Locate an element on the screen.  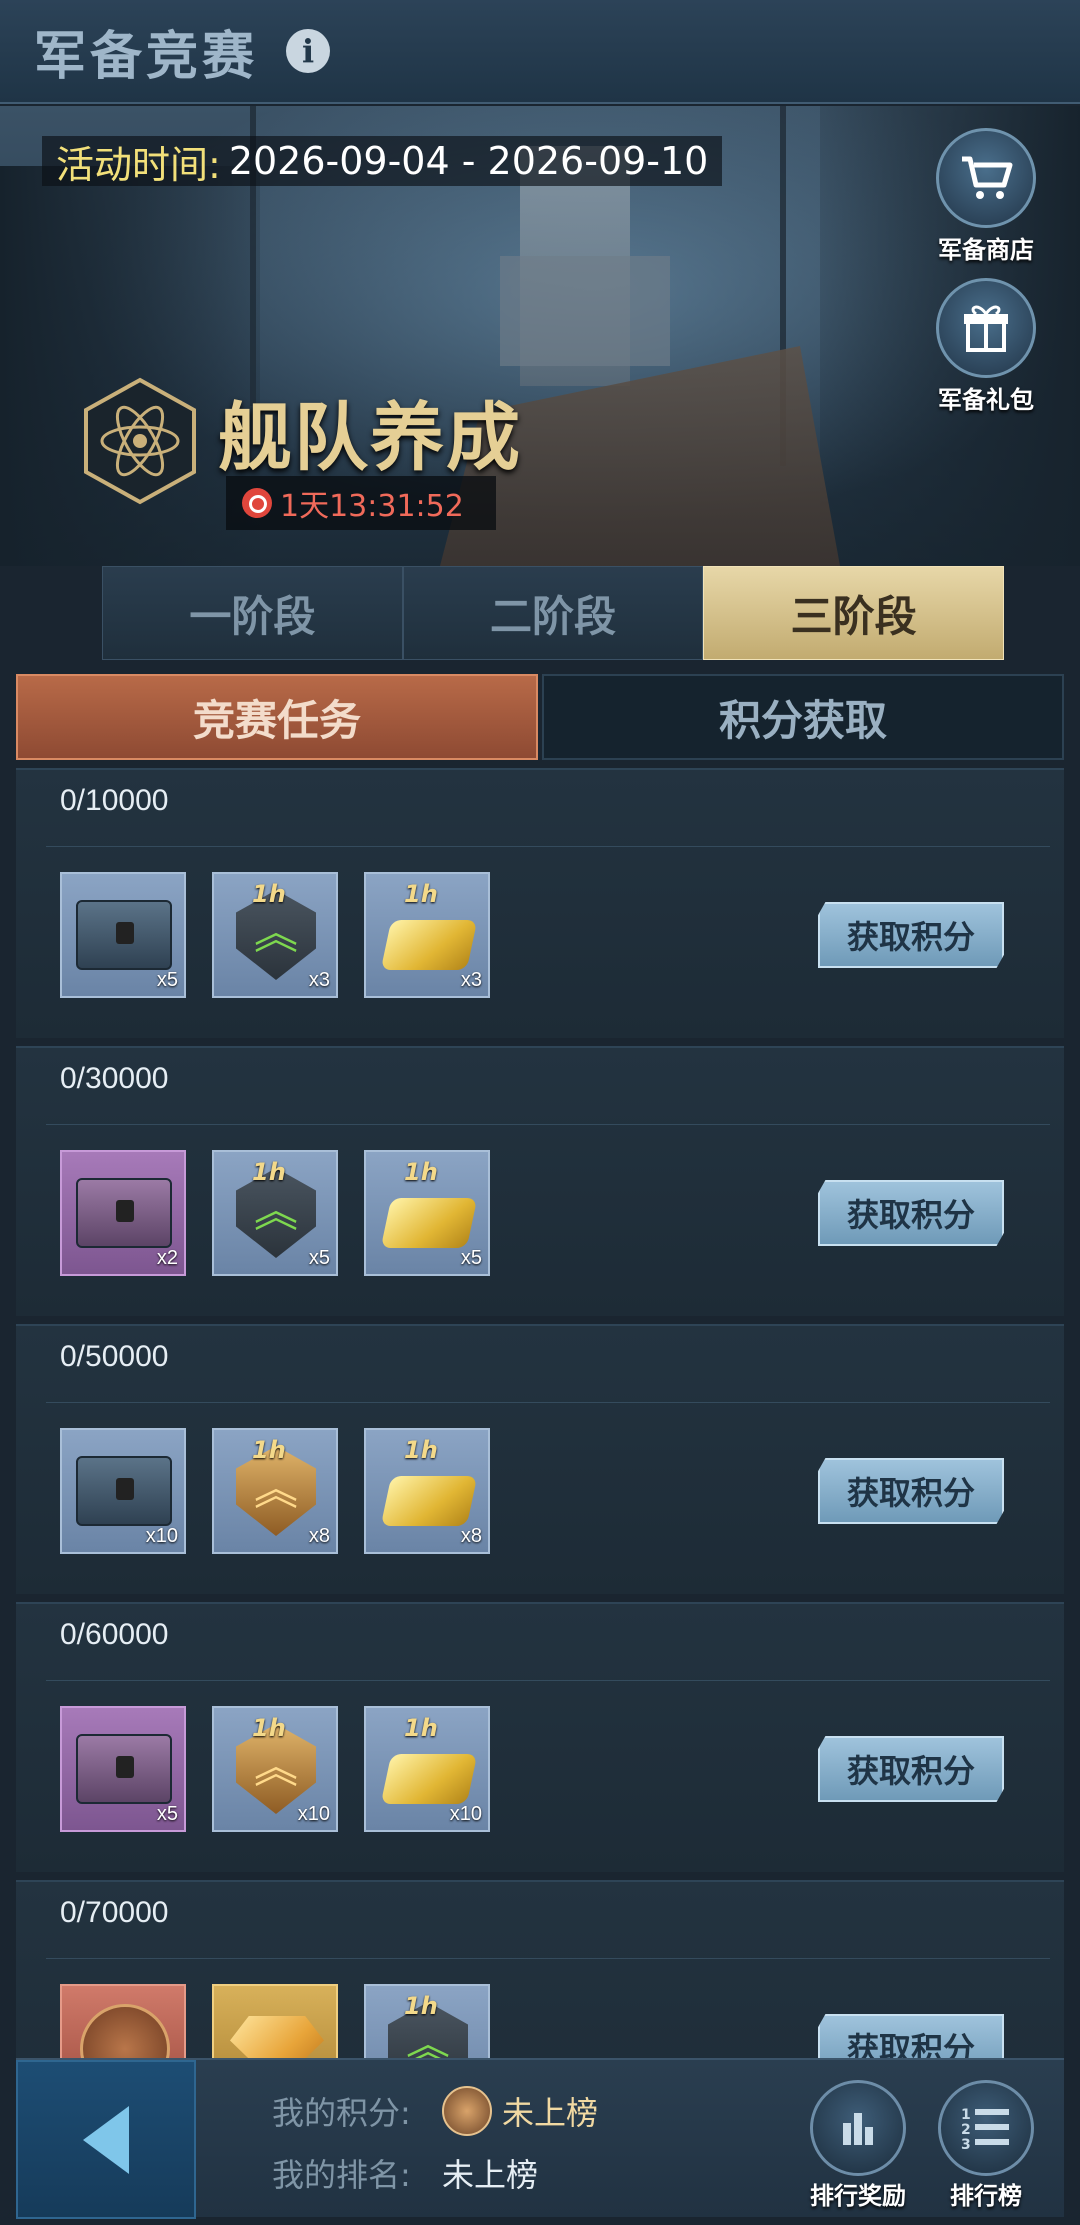
tab-earn-points: 积分获取 is located at coordinates (803, 717).